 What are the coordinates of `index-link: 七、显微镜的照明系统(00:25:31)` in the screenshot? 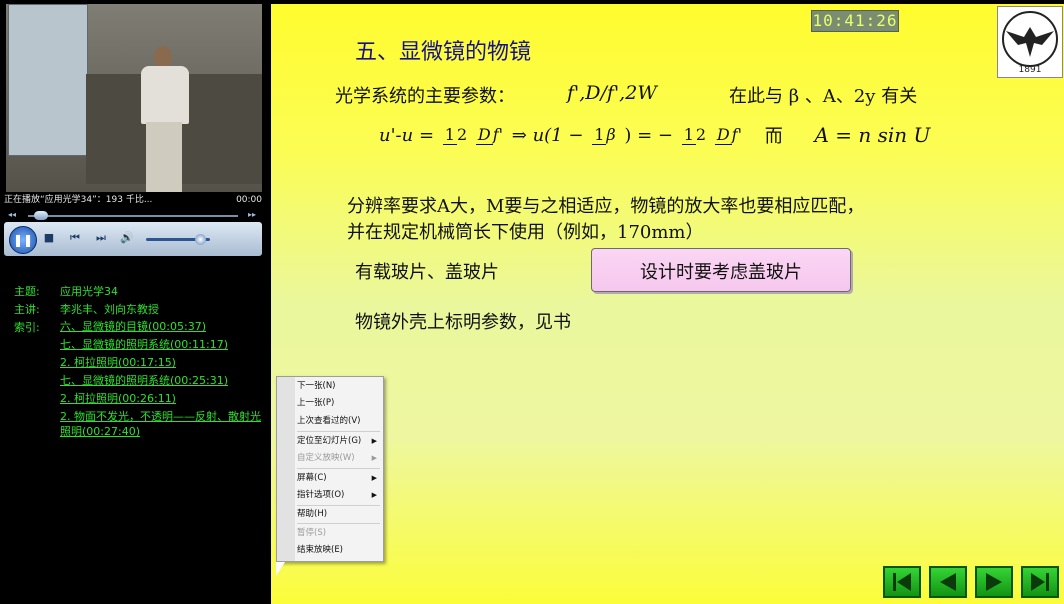 It's located at (162, 380).